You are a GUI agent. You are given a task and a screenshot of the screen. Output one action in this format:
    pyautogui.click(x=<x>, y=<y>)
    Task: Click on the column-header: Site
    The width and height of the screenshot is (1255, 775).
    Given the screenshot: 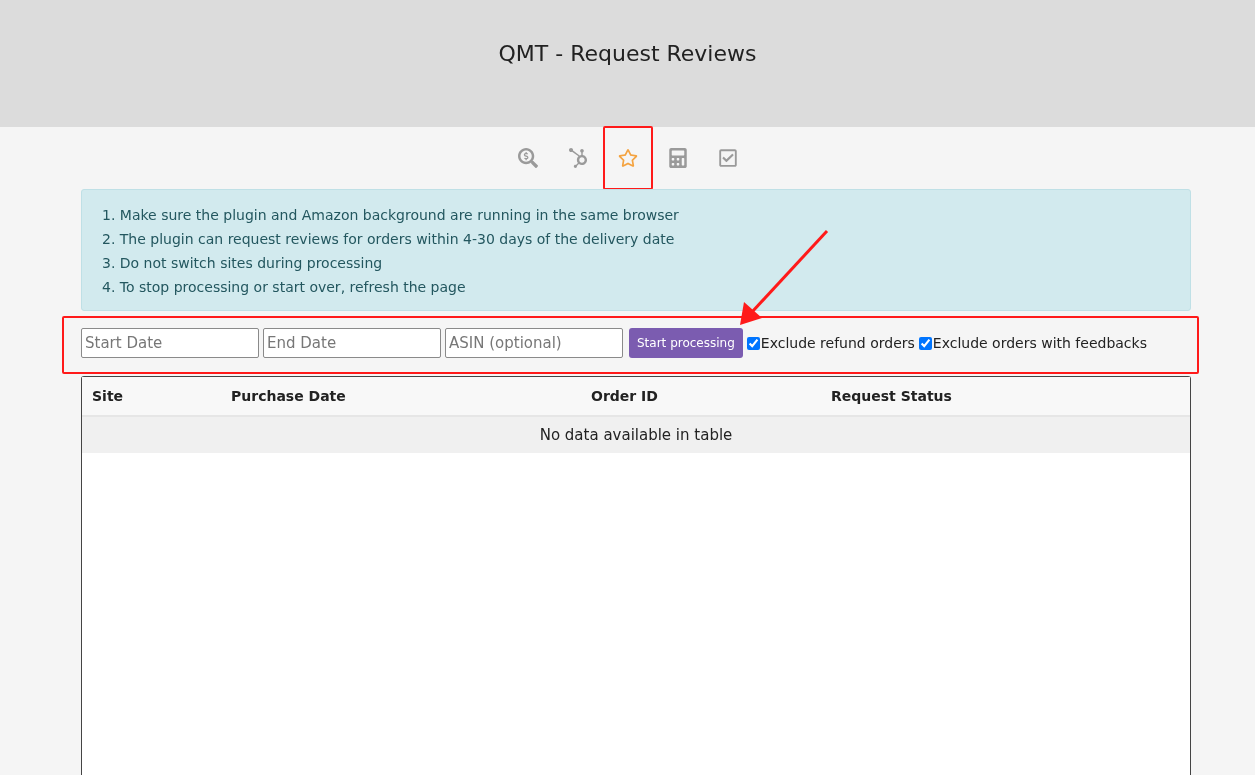 What is the action you would take?
    pyautogui.click(x=108, y=396)
    